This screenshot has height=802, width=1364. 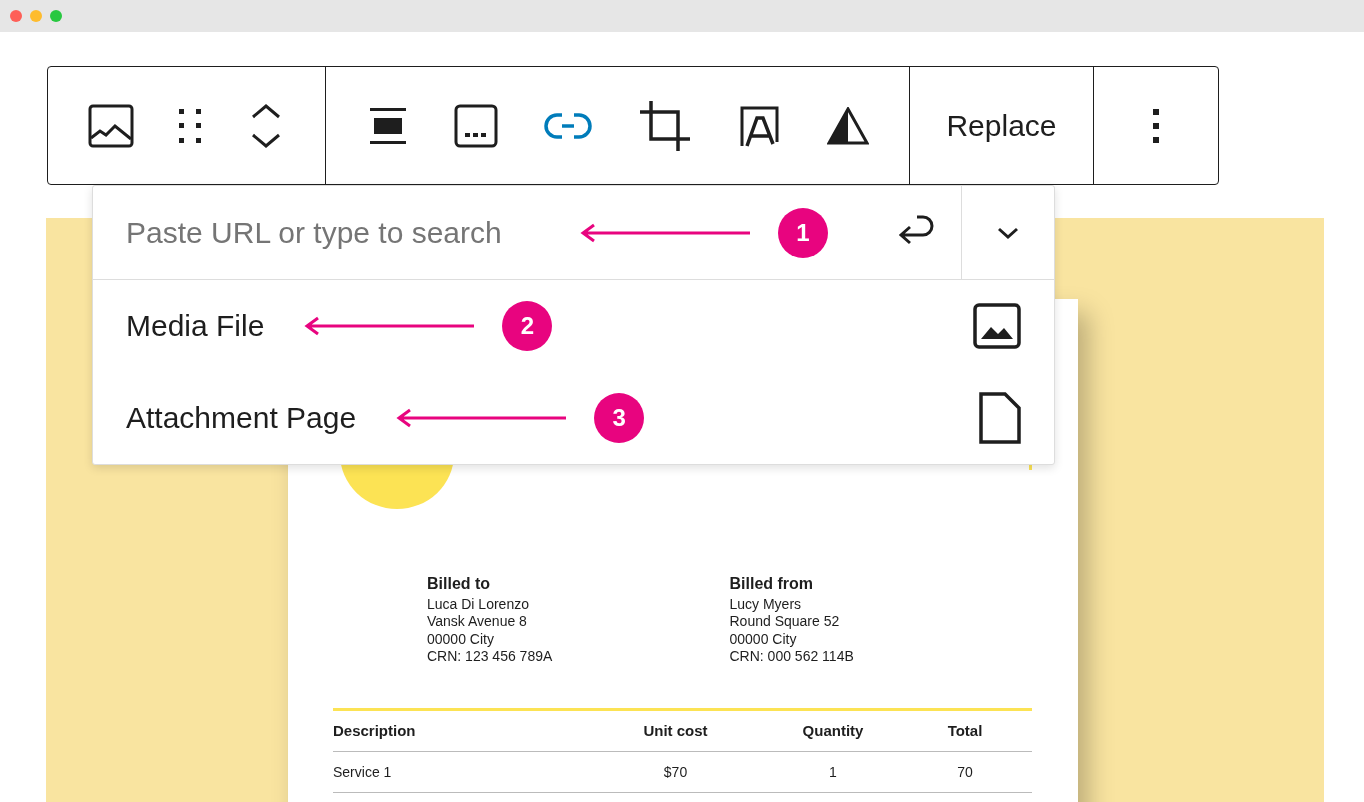 I want to click on search-field: Paste URL or type to search, so click(x=322, y=232).